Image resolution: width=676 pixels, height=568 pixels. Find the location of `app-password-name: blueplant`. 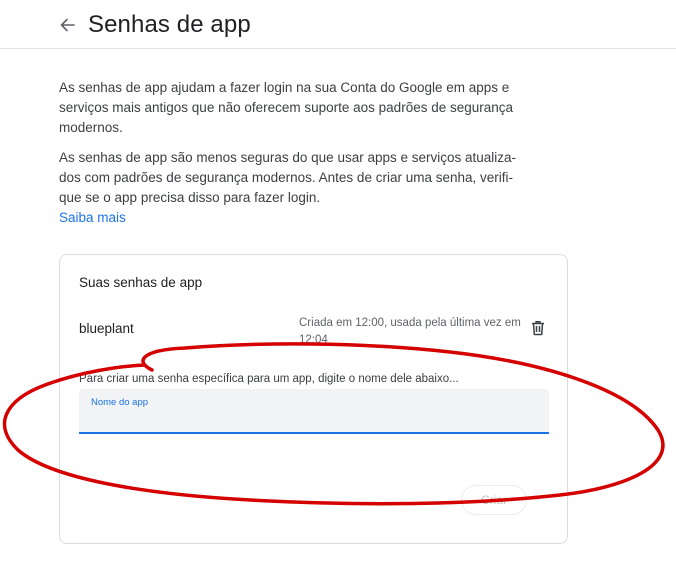

app-password-name: blueplant is located at coordinates (106, 328).